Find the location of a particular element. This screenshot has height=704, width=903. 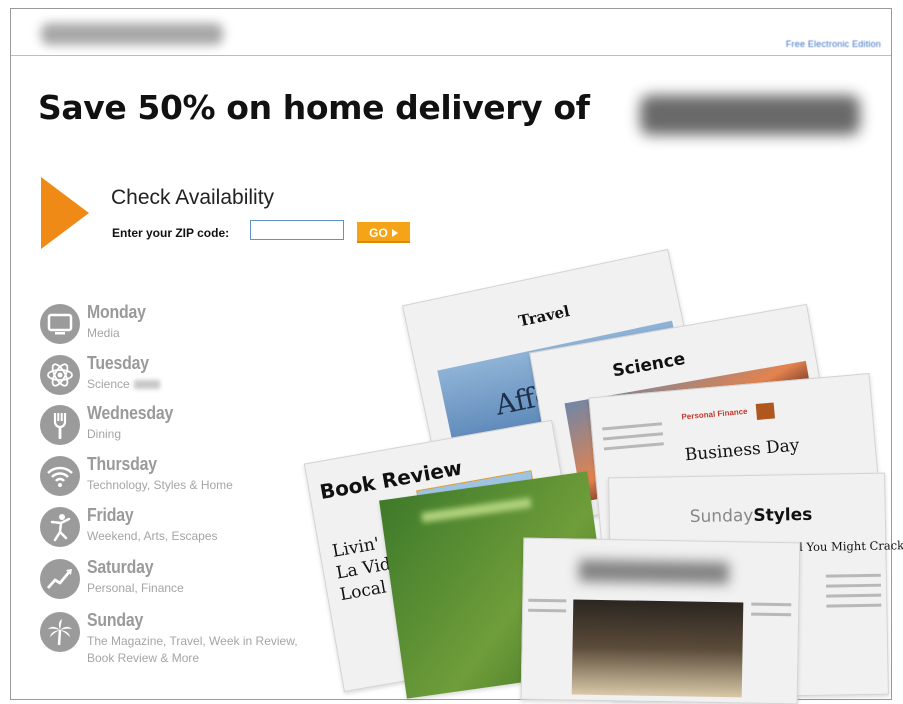

sunday-word: Sunday is located at coordinates (721, 516).